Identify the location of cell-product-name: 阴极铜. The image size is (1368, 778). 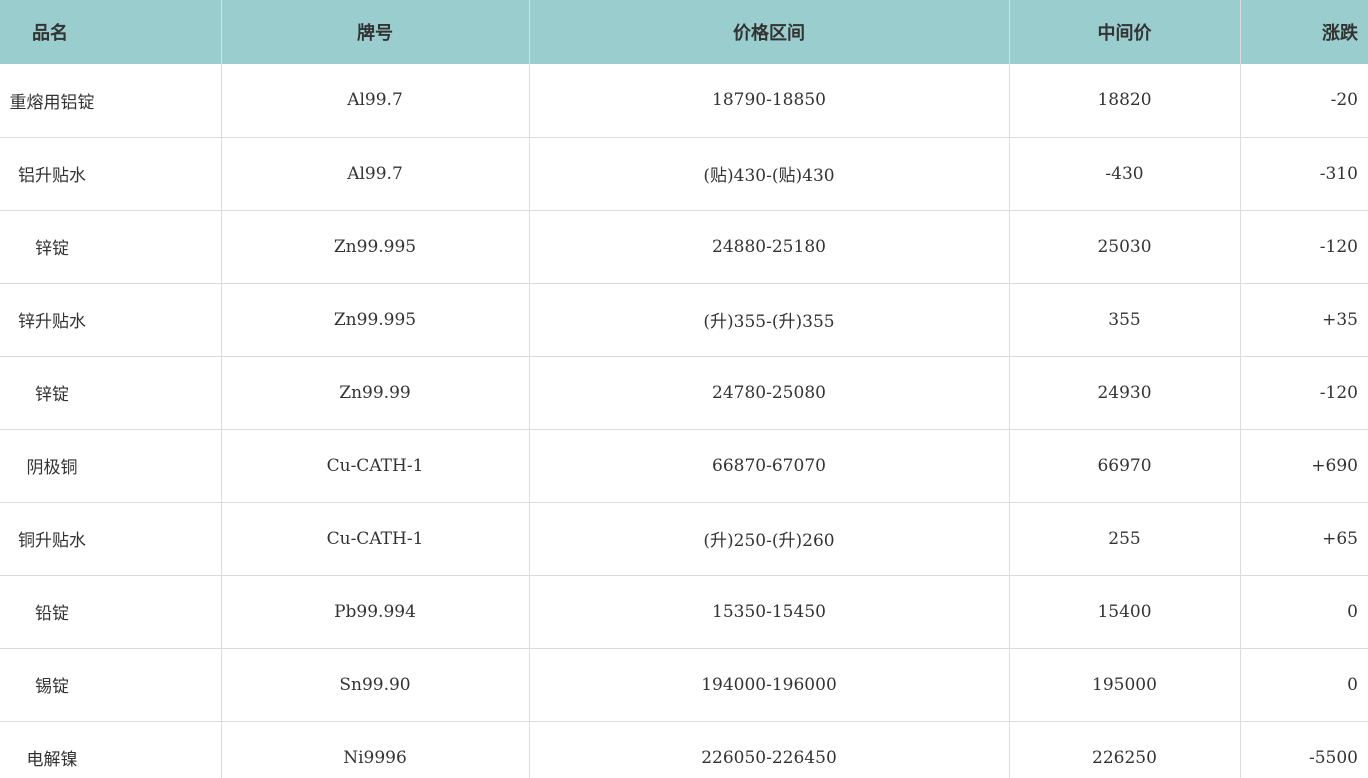
(110, 465).